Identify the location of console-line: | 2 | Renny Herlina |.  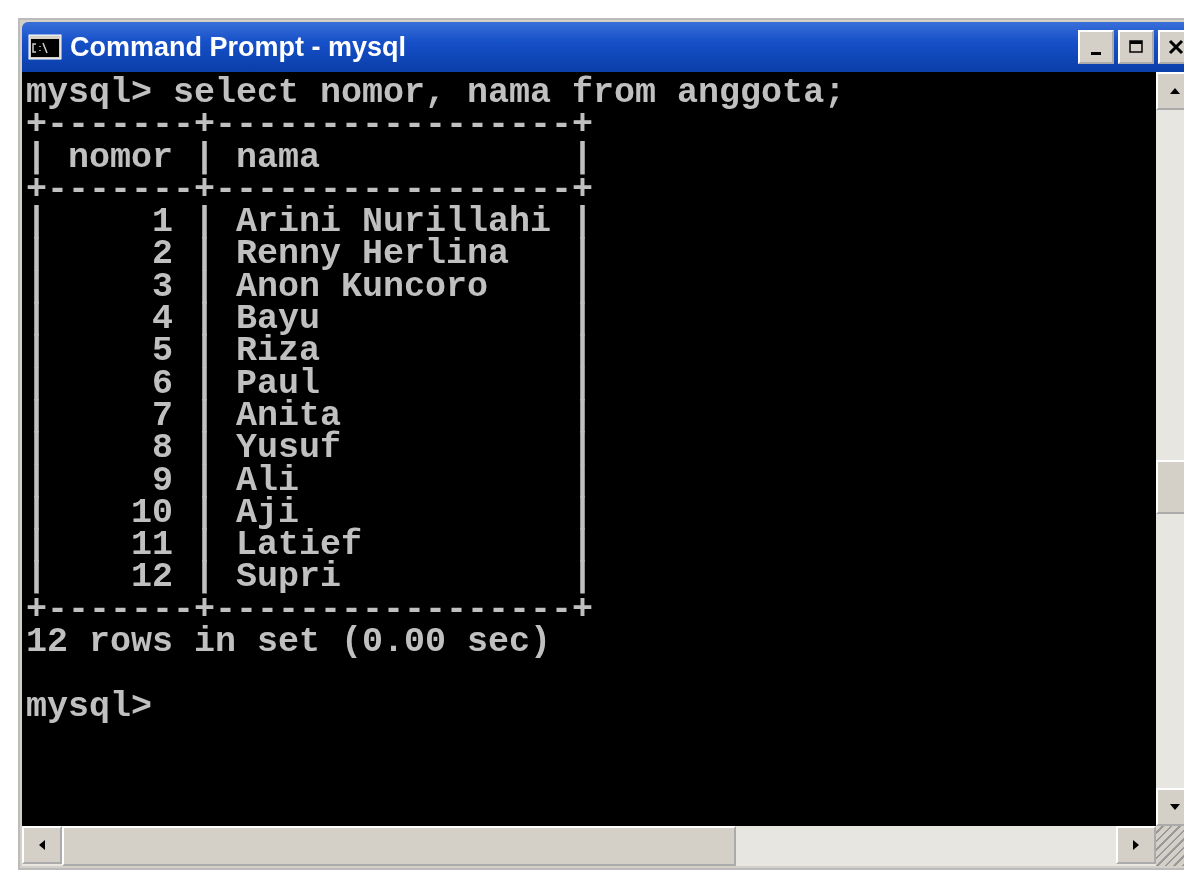
(310, 254).